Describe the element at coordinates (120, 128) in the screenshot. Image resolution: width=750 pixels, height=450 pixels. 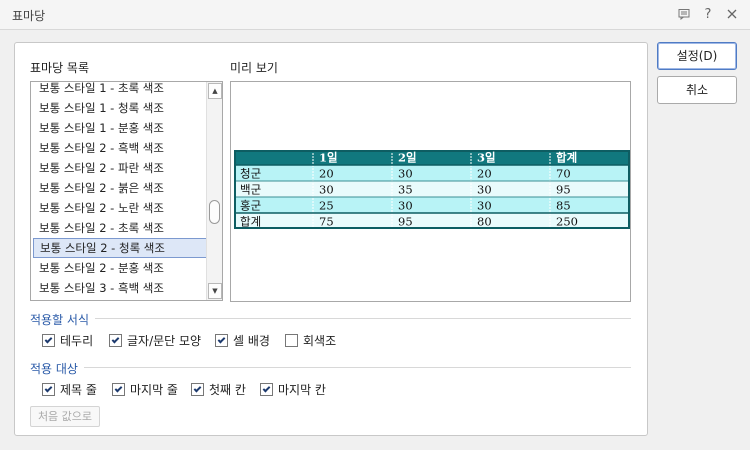
I see `list-item: 보통 스타일 1 - 분홍 색조` at that location.